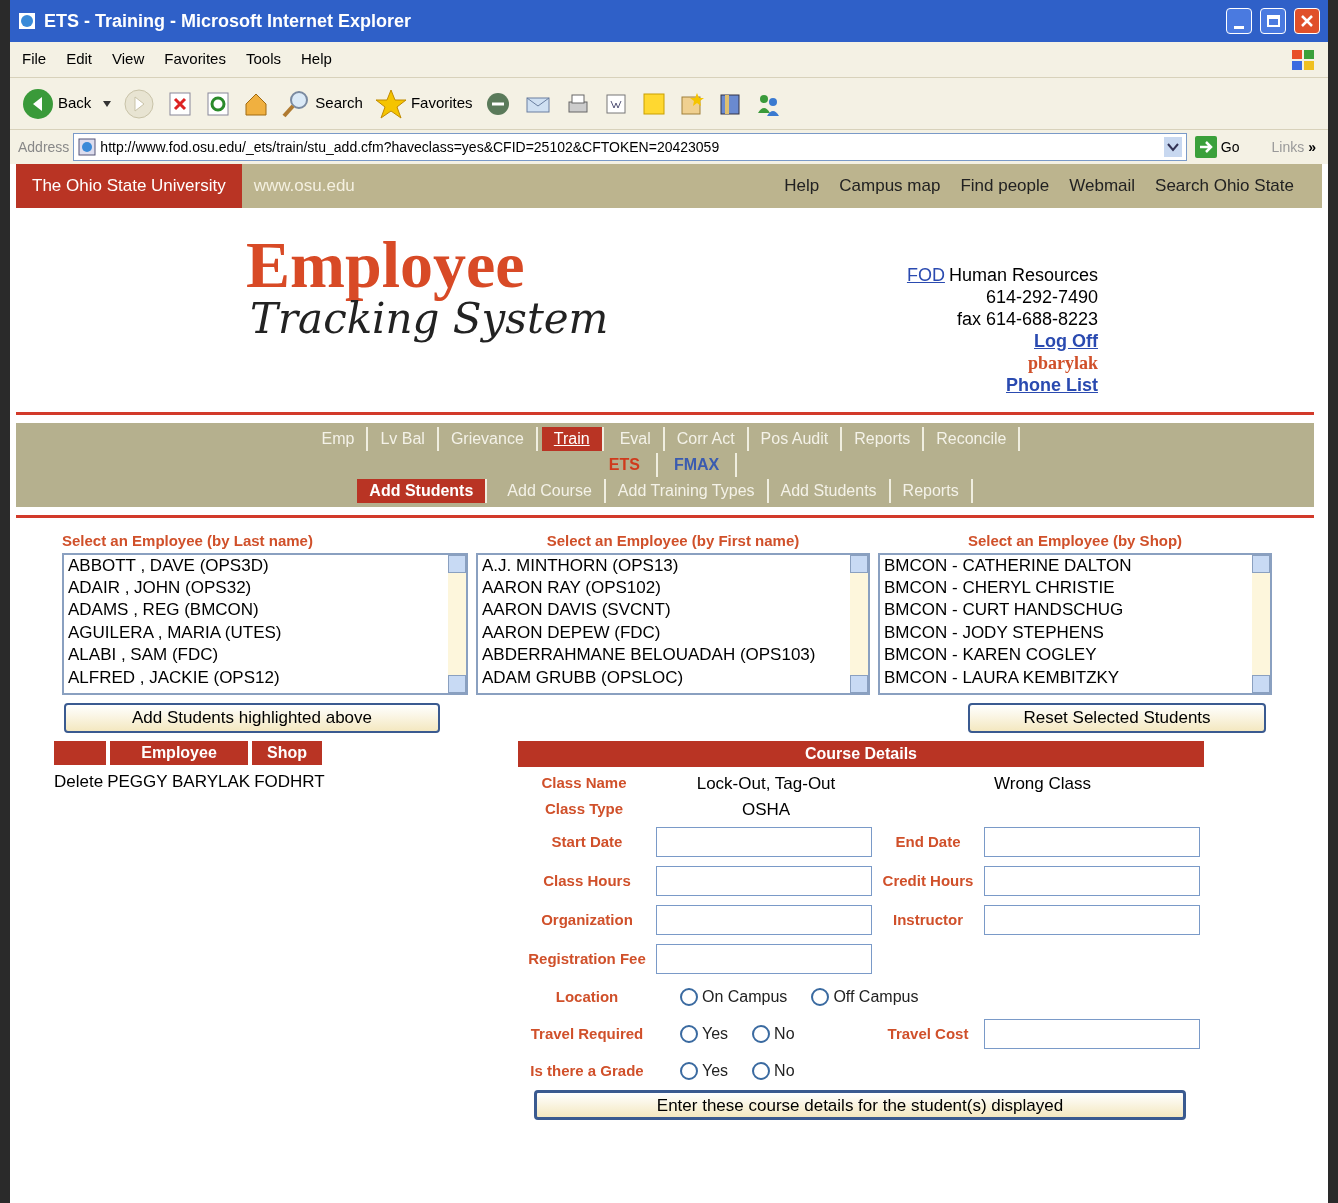  I want to click on list-option: BMCON - KAREN COGLEY, so click(1066, 655).